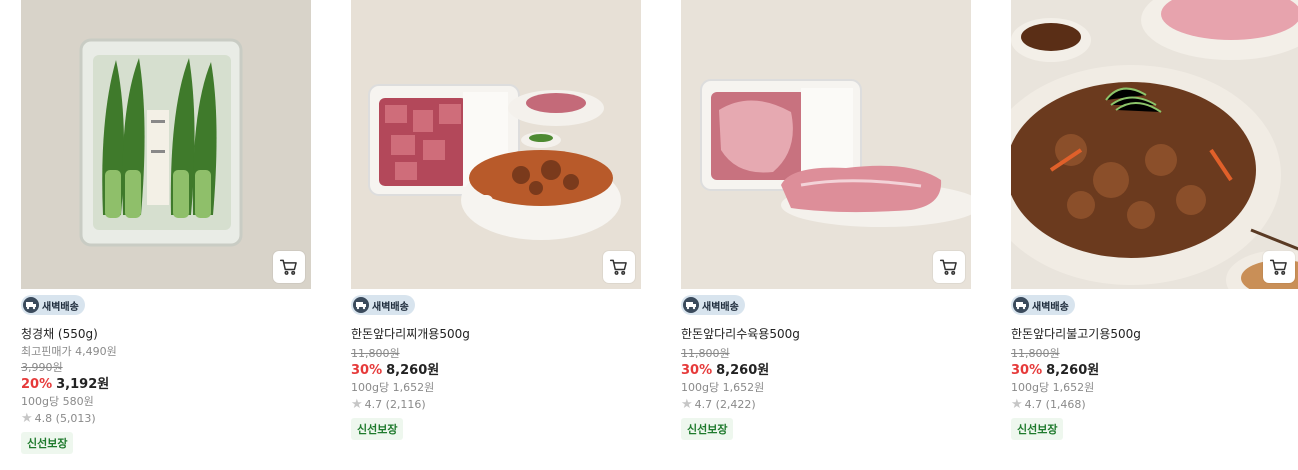  I want to click on rating-text: 4.7 (1,468), so click(1055, 404).